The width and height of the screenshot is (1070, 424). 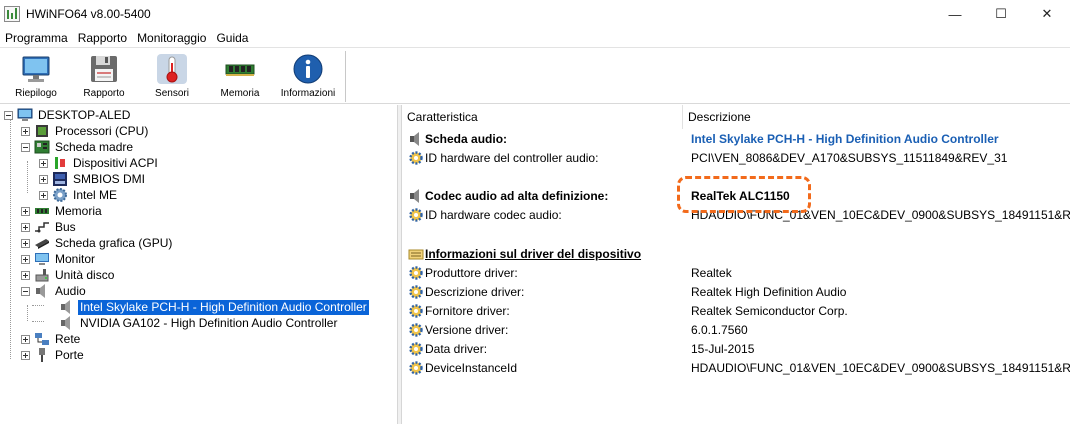 What do you see at coordinates (172, 69) in the screenshot?
I see `thermometer-icon` at bounding box center [172, 69].